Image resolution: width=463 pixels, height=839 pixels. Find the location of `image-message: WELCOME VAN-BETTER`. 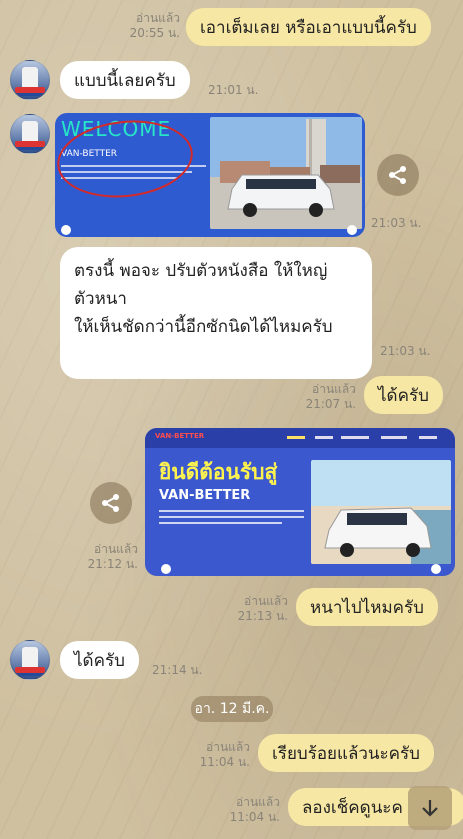

image-message: WELCOME VAN-BETTER is located at coordinates (210, 175).